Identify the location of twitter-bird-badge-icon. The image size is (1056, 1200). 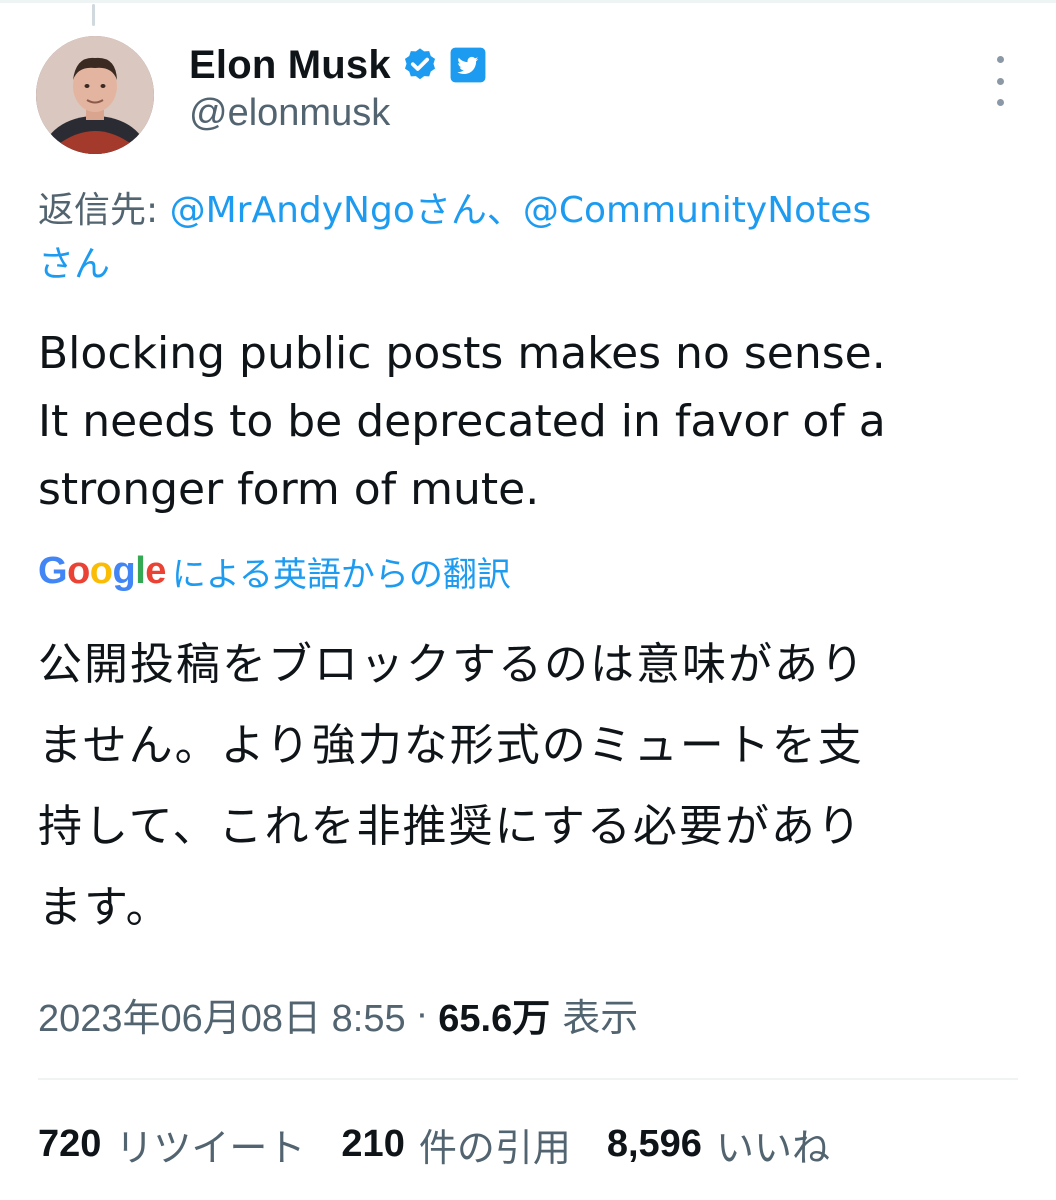
(468, 65).